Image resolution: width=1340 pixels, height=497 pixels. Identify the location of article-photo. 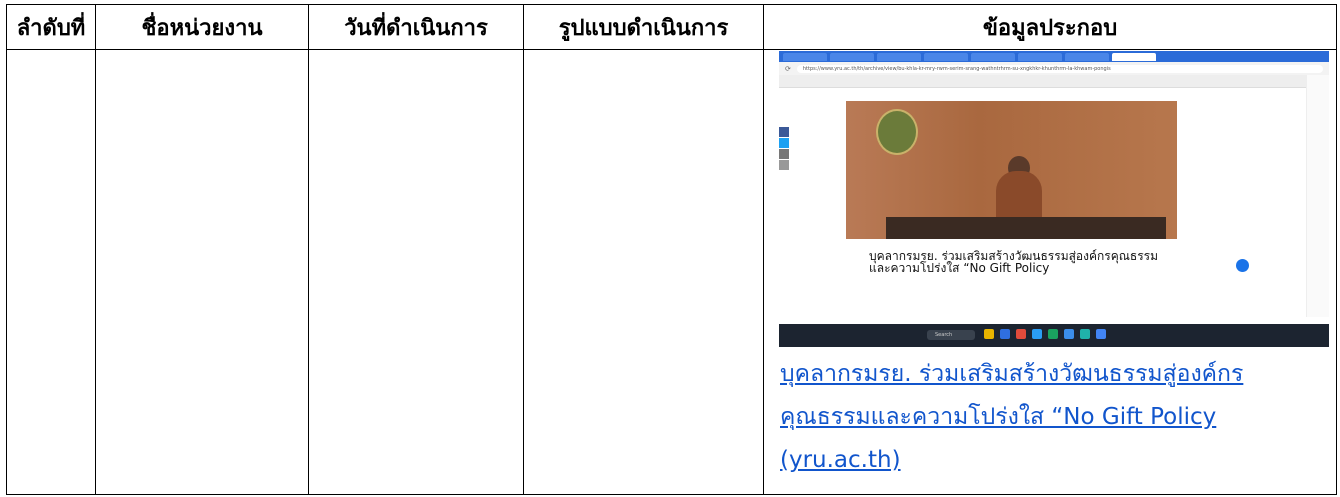
(1011, 170).